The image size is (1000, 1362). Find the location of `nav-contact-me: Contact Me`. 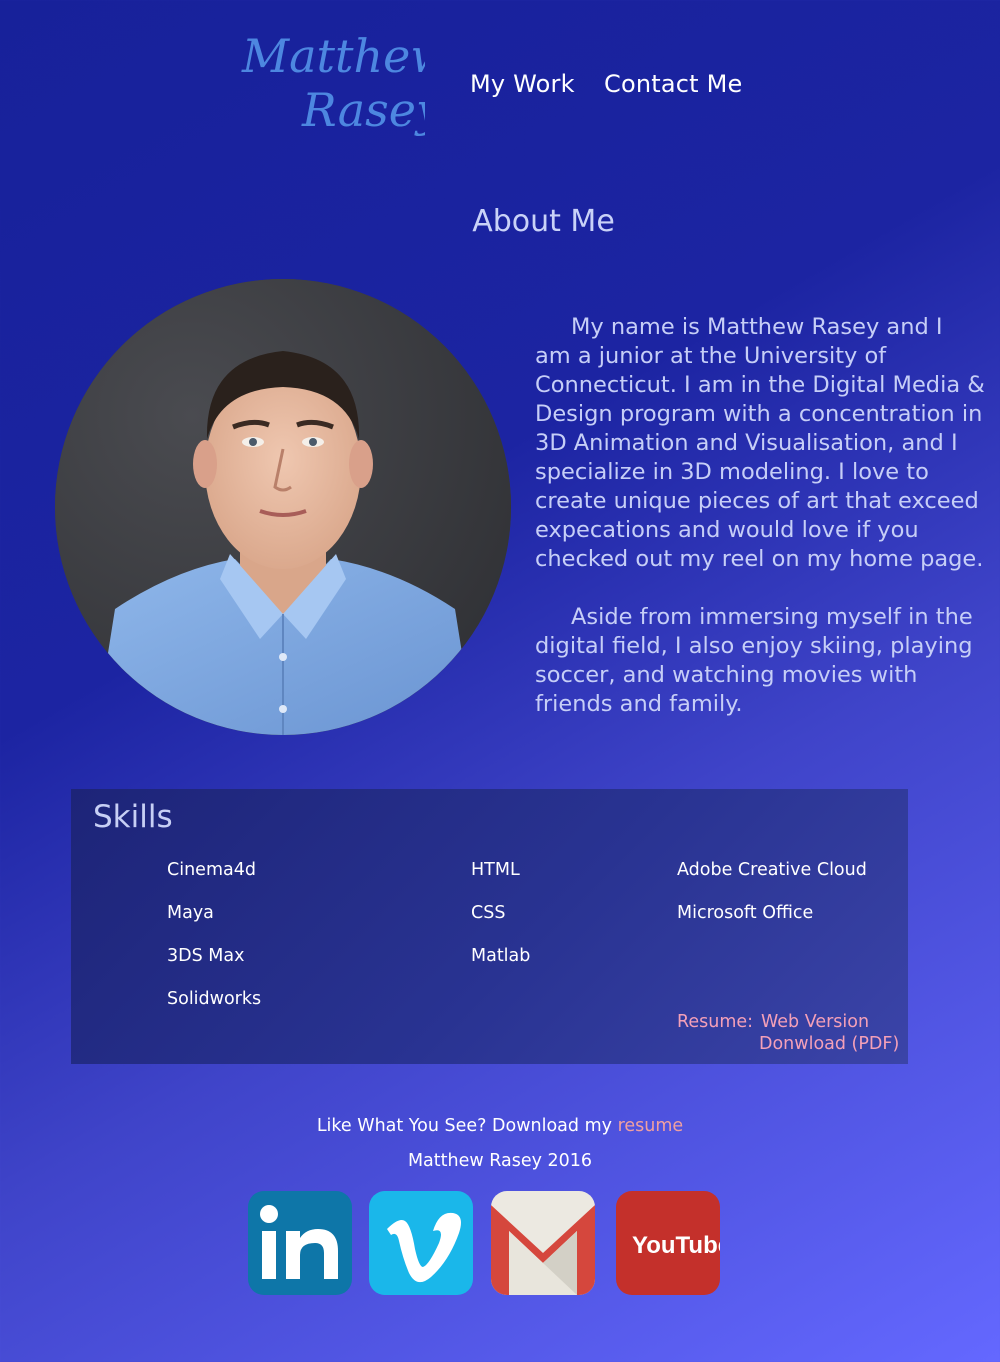

nav-contact-me: Contact Me is located at coordinates (673, 84).